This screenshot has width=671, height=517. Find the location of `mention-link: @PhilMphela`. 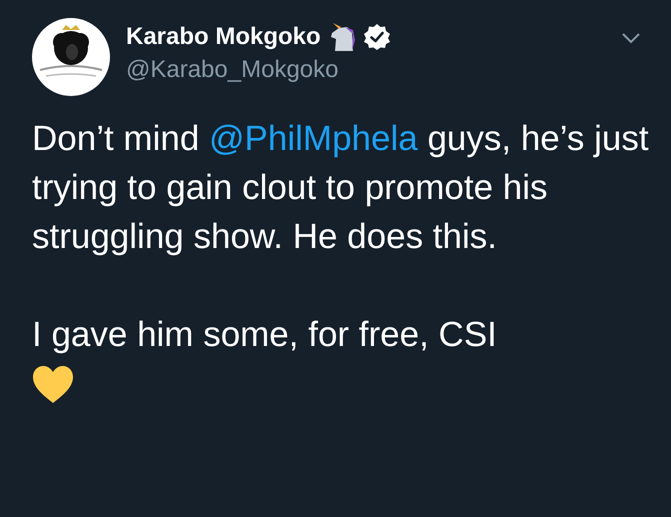

mention-link: @PhilMphela is located at coordinates (313, 138).